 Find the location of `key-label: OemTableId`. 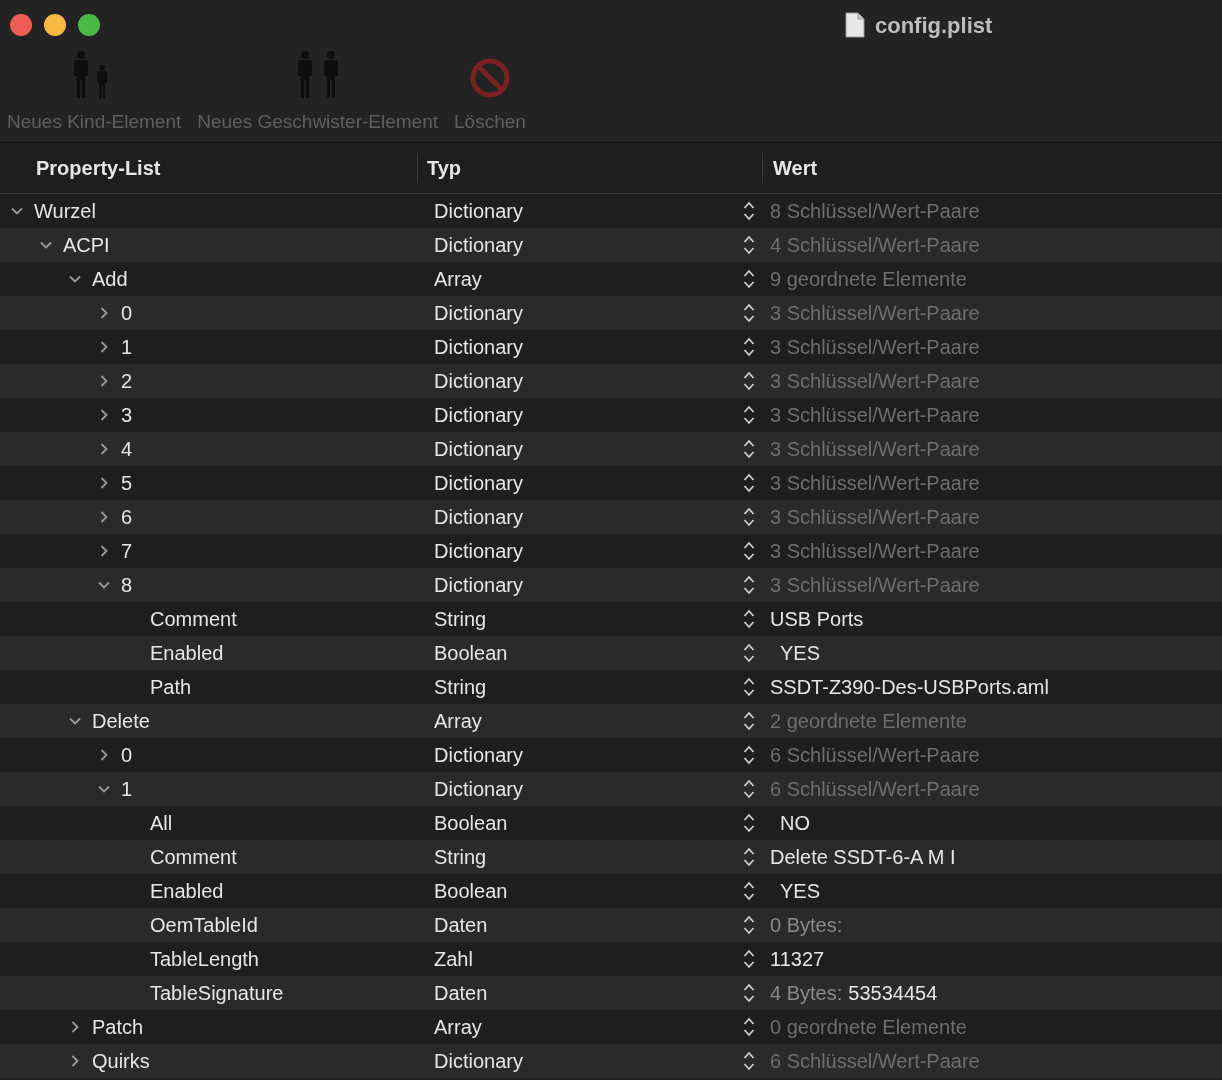

key-label: OemTableId is located at coordinates (204, 925).